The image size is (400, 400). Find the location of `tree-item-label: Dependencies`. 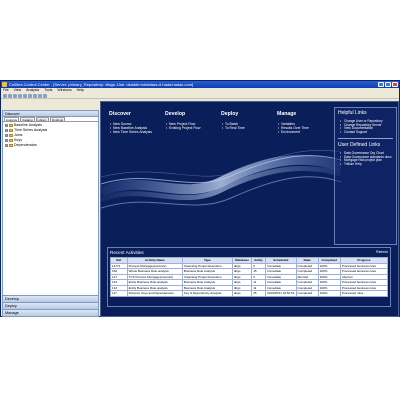

tree-item-label: Dependencies is located at coordinates (25, 145).